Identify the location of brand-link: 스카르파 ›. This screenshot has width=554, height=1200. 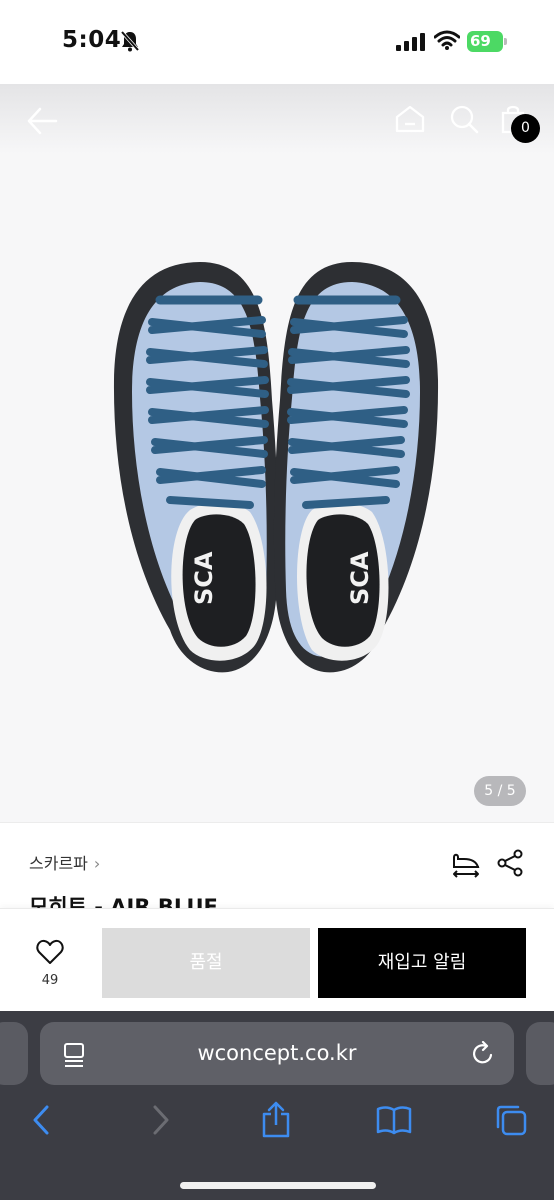
(64, 862).